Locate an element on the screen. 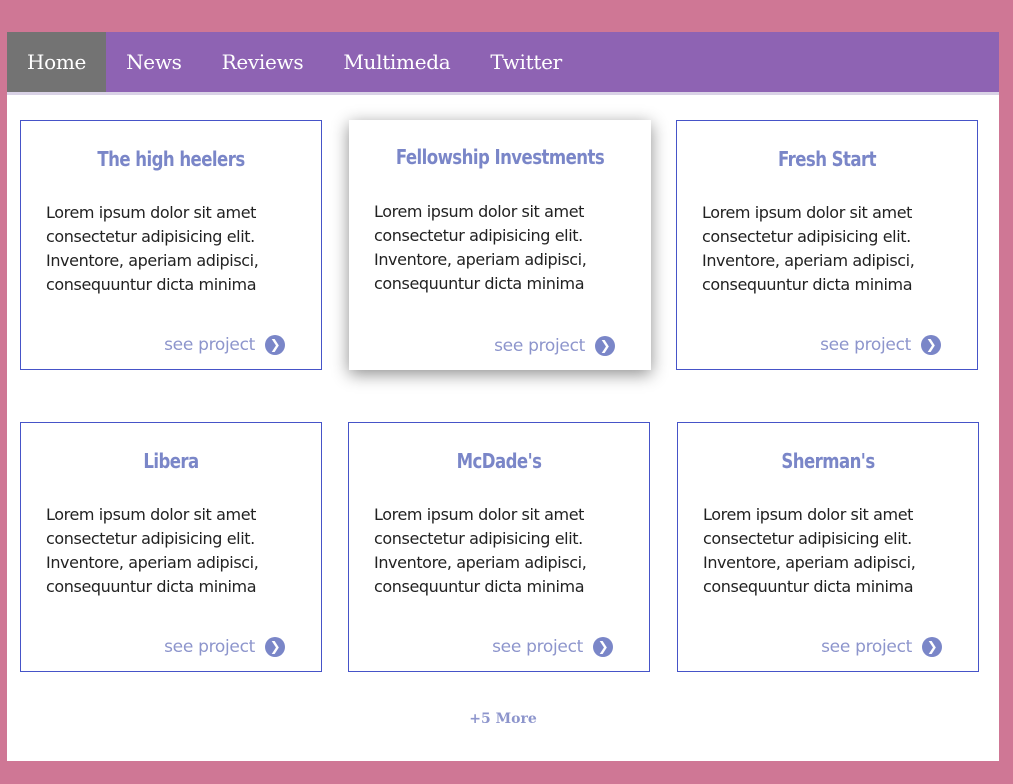  nav-item-twitter: Twitter is located at coordinates (526, 62).